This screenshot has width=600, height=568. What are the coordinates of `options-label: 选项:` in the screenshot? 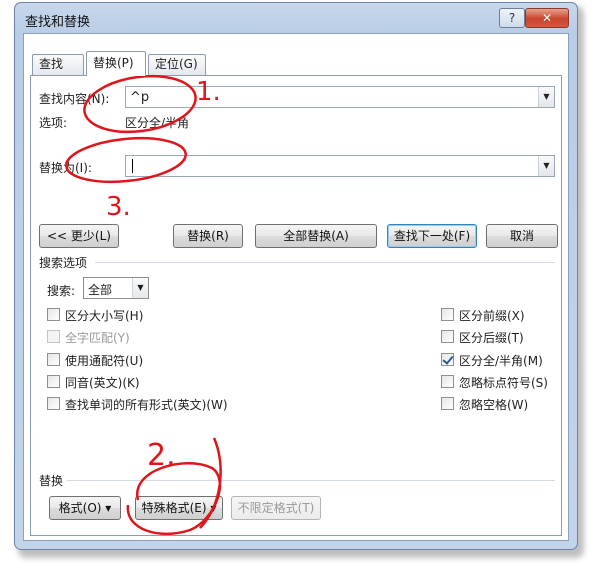 It's located at (53, 123).